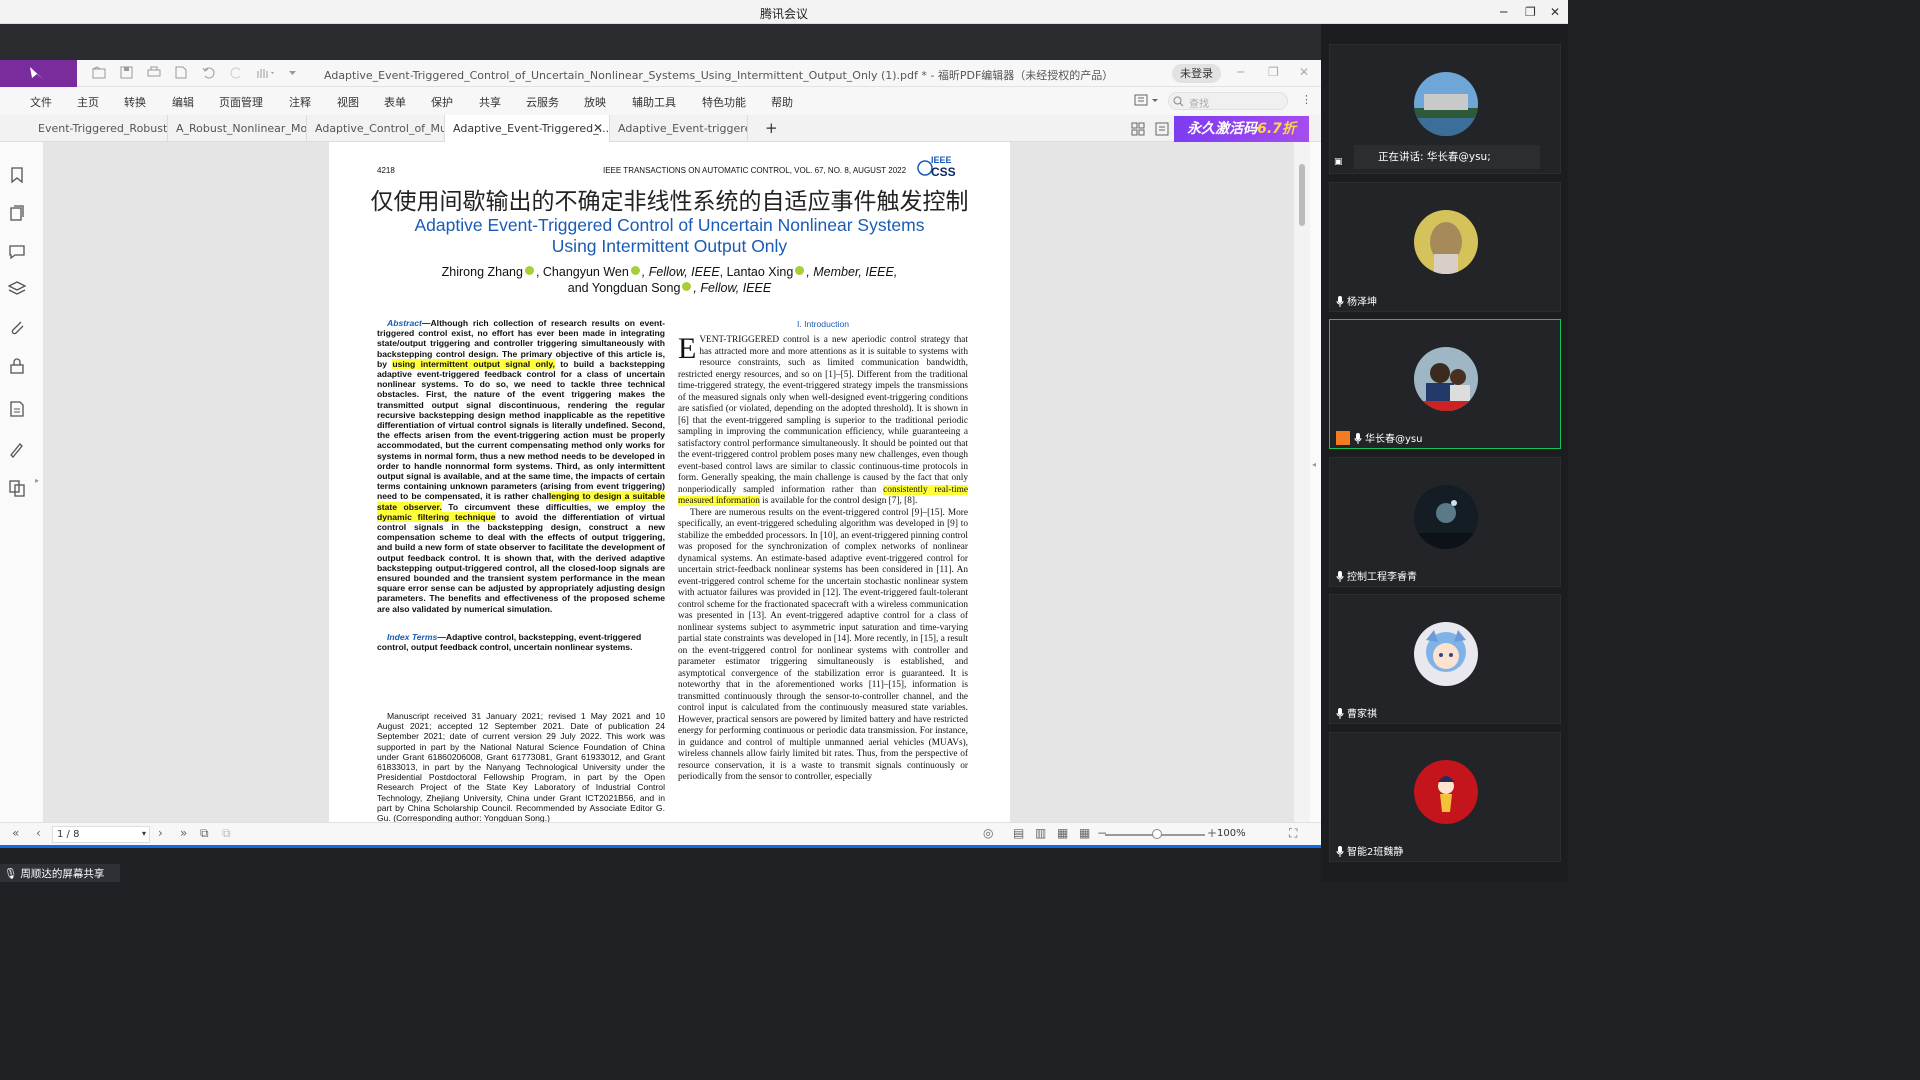  What do you see at coordinates (348, 102) in the screenshot?
I see `menu-view: 视图` at bounding box center [348, 102].